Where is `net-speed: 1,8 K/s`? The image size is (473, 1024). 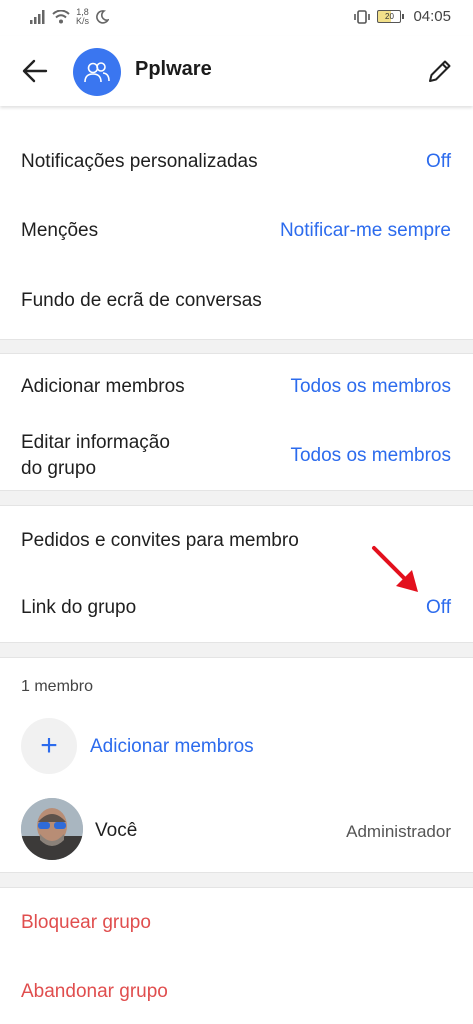 net-speed: 1,8 K/s is located at coordinates (82, 17).